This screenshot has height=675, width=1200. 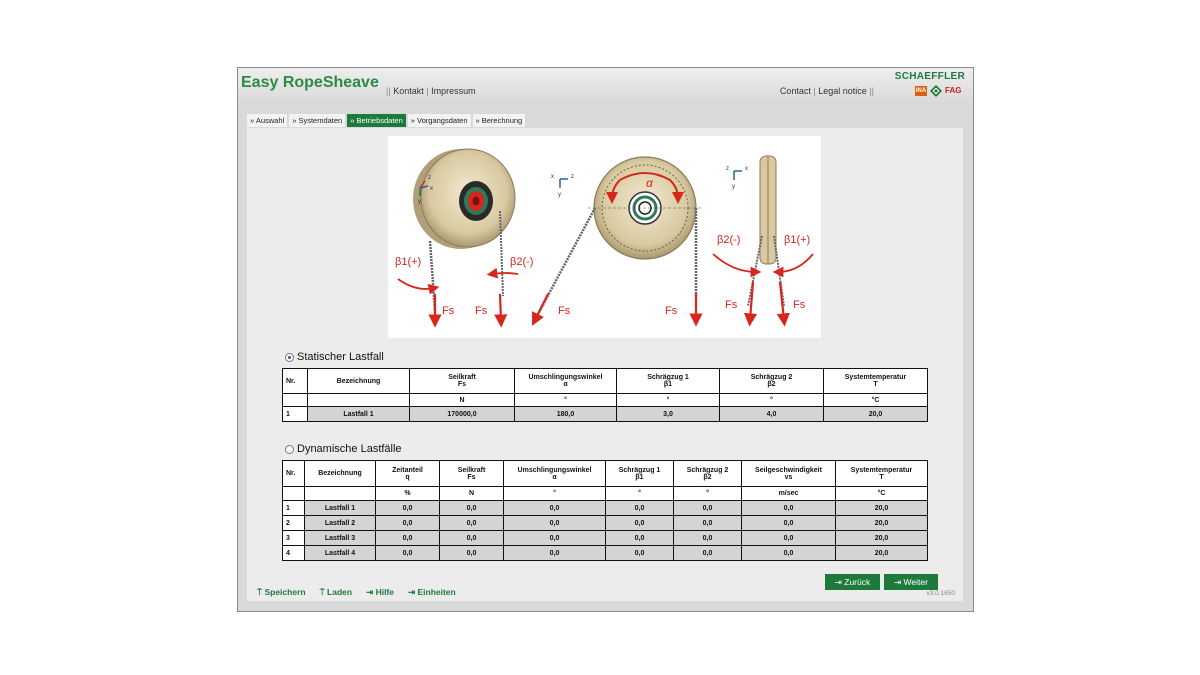 What do you see at coordinates (439, 120) in the screenshot?
I see `tab-vorgangsdaten: » Vorgangsdaten` at bounding box center [439, 120].